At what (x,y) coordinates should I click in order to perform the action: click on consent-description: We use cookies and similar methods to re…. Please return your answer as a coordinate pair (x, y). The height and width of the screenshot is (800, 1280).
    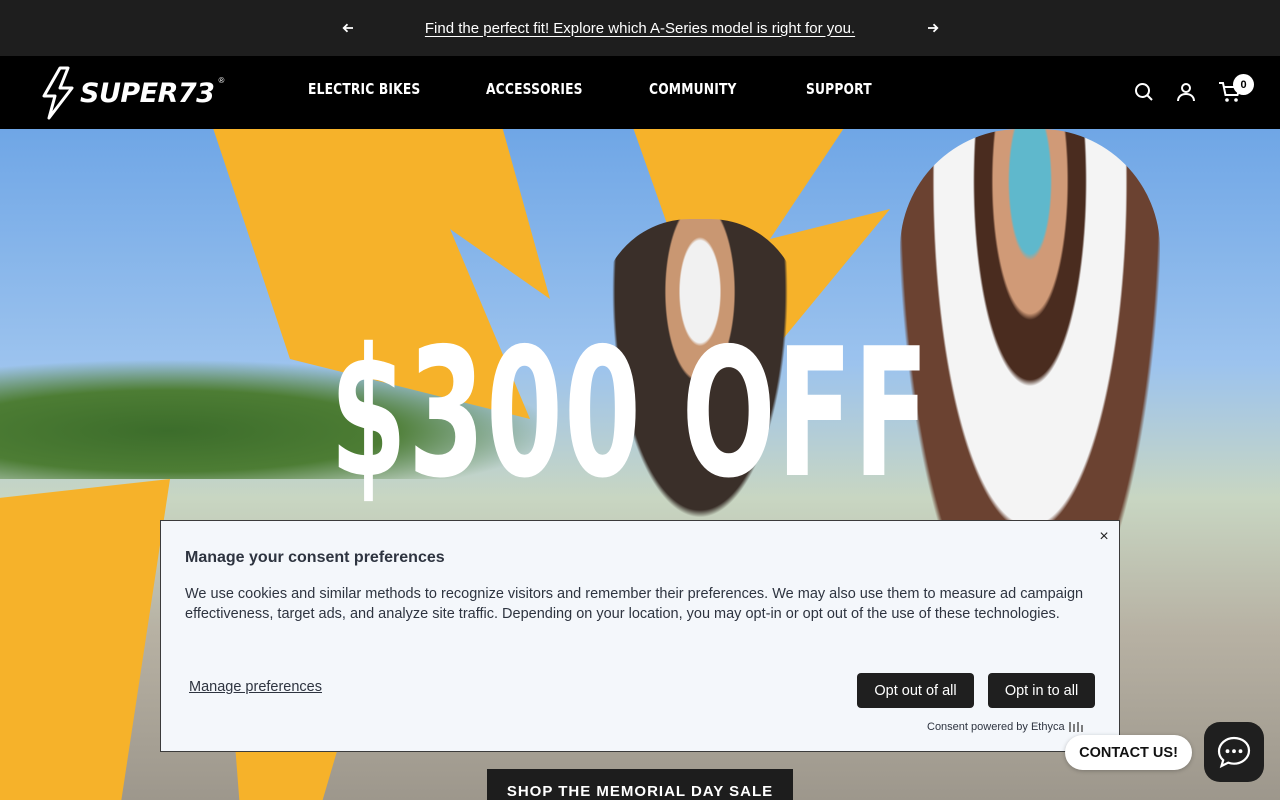
    Looking at the image, I should click on (634, 604).